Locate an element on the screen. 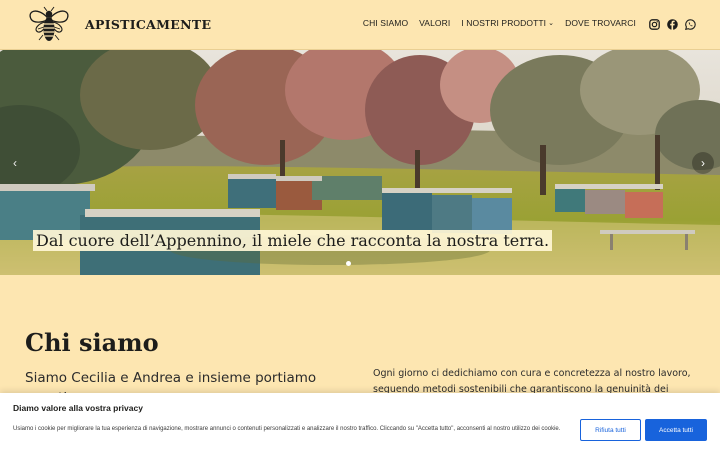  facebook-icon is located at coordinates (672, 23).